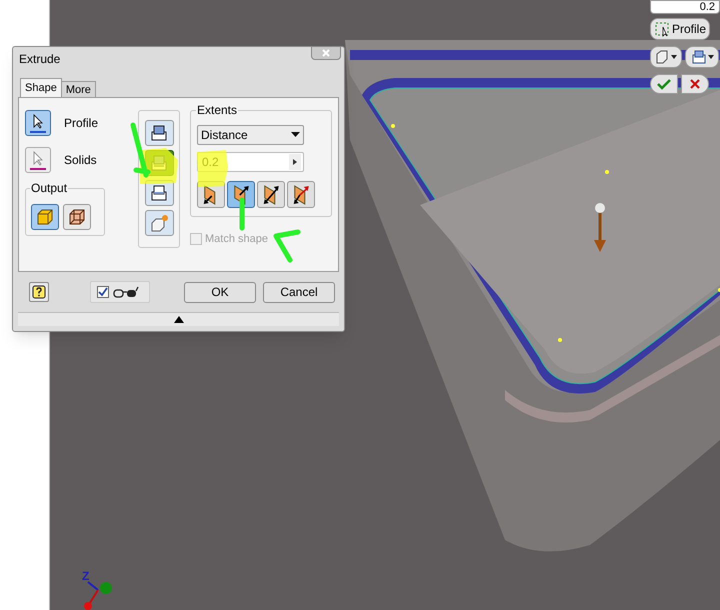  I want to click on arrow-right-icon, so click(295, 162).